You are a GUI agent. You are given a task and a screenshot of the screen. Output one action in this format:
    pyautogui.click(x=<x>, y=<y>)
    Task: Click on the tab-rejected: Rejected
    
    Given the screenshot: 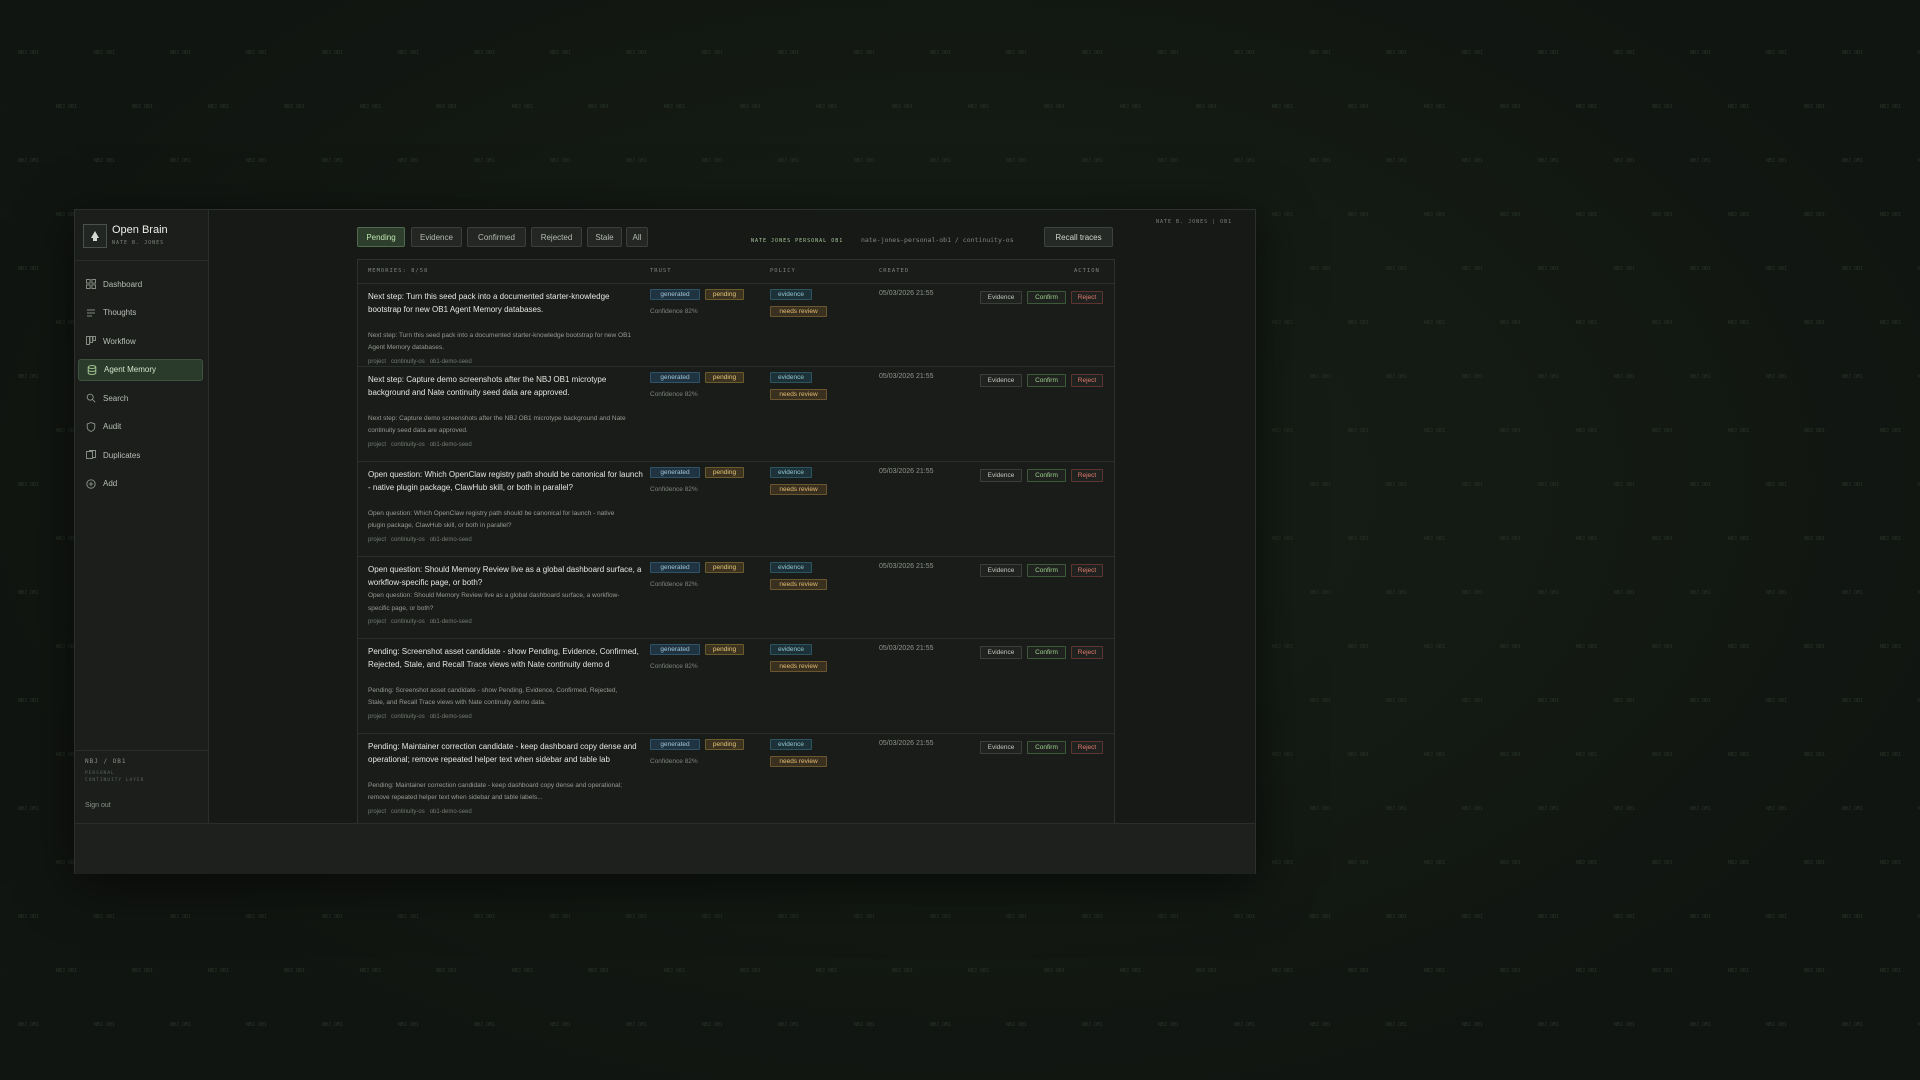 What is the action you would take?
    pyautogui.click(x=556, y=237)
    